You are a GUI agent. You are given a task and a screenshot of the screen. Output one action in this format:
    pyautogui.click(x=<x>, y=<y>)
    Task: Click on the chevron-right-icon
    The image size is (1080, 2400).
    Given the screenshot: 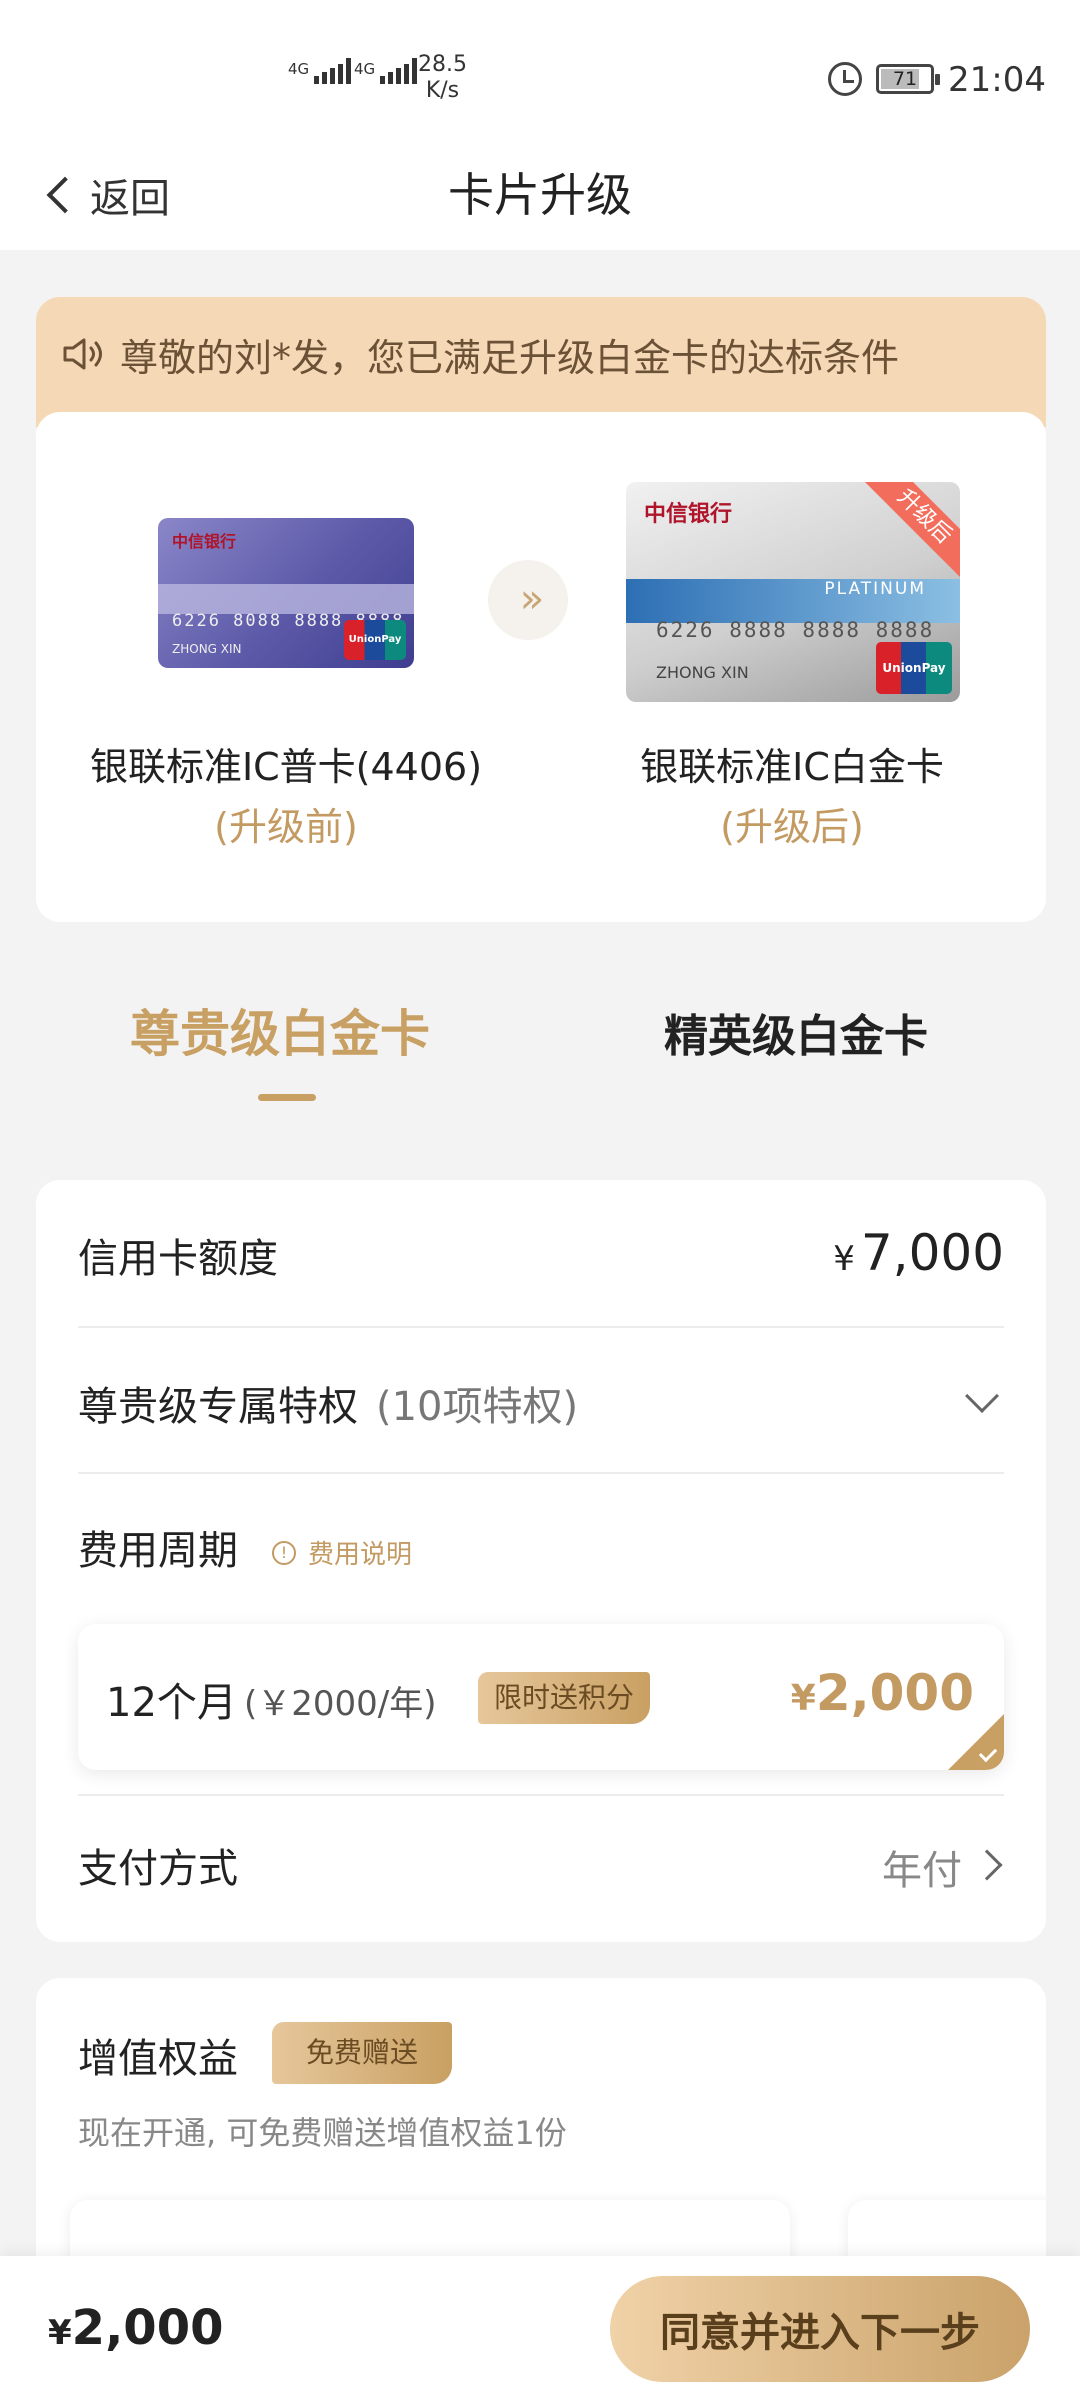 What is the action you would take?
    pyautogui.click(x=987, y=1865)
    